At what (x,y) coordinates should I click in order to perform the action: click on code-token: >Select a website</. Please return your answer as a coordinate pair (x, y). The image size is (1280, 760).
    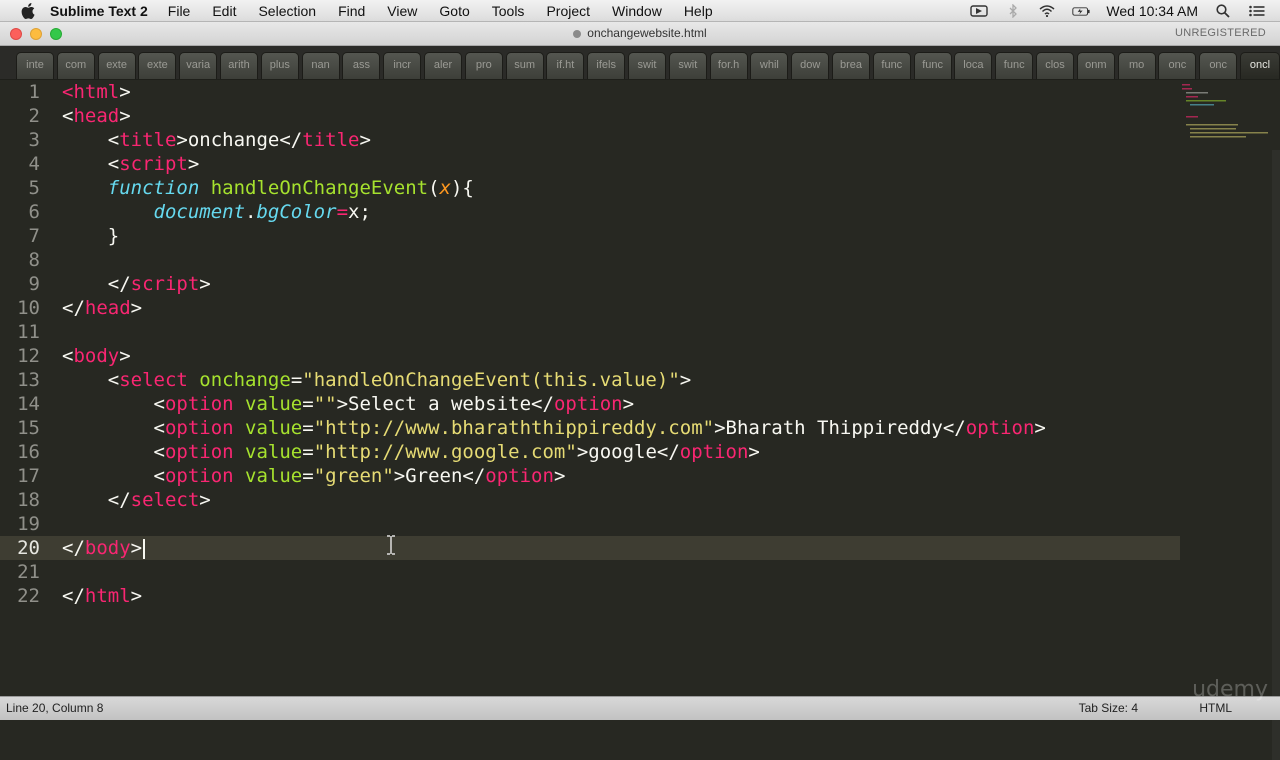
    Looking at the image, I should click on (445, 404).